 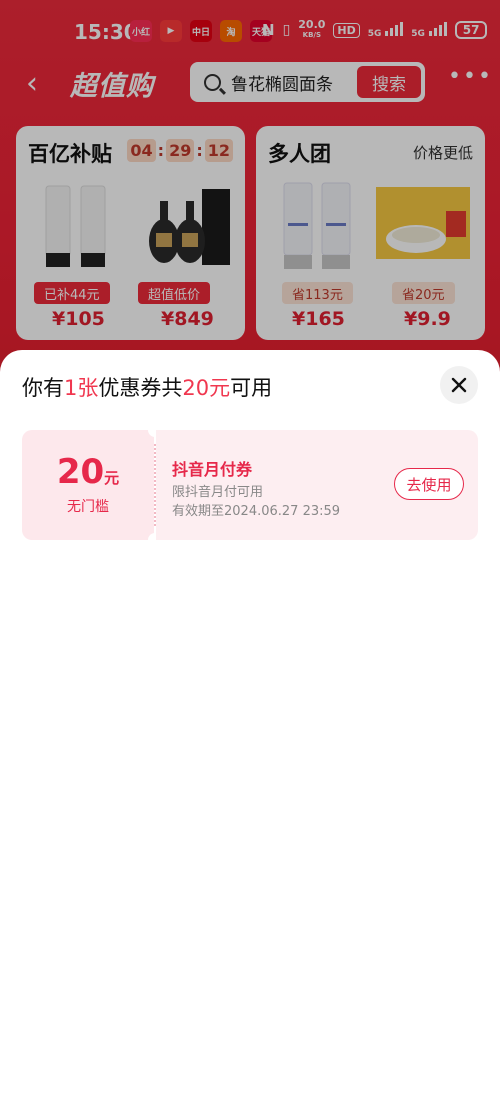 What do you see at coordinates (218, 492) in the screenshot?
I see `coupon-description: 限抖音月付可用` at bounding box center [218, 492].